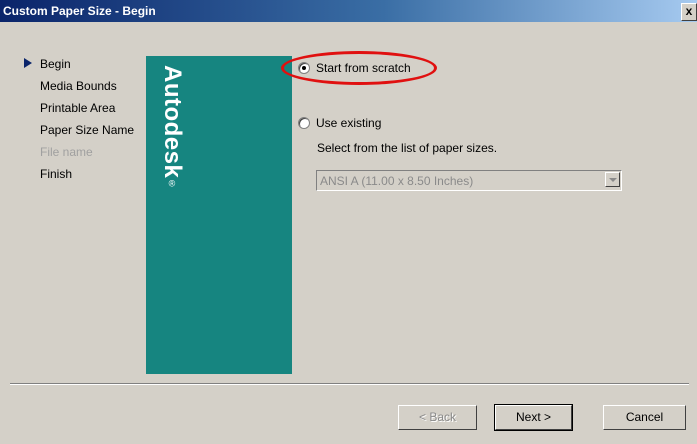 The width and height of the screenshot is (697, 444). I want to click on step-paper-size-name: Paper Size Name, so click(87, 133).